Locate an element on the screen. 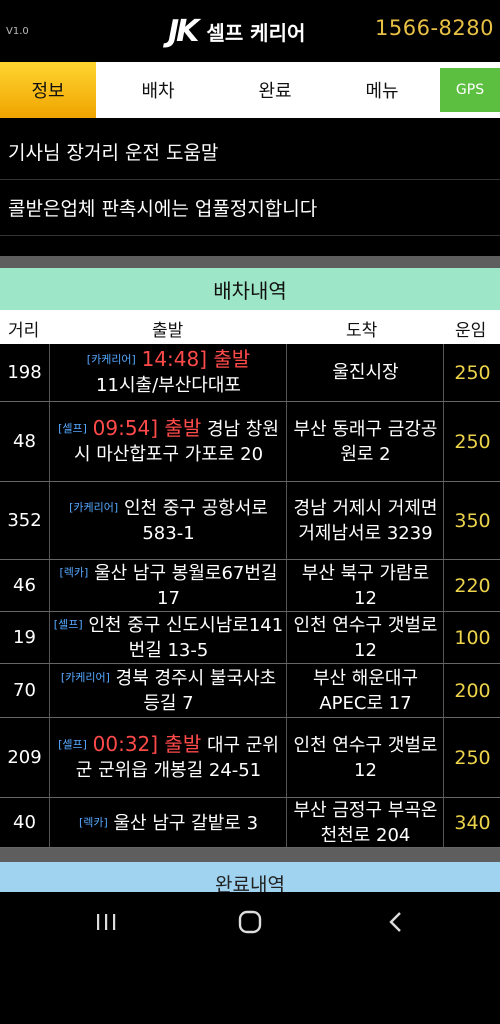 The width and height of the screenshot is (500, 1024). row-origin: [카케리어] 경북 경주시 불국사초등길 7 is located at coordinates (169, 690).